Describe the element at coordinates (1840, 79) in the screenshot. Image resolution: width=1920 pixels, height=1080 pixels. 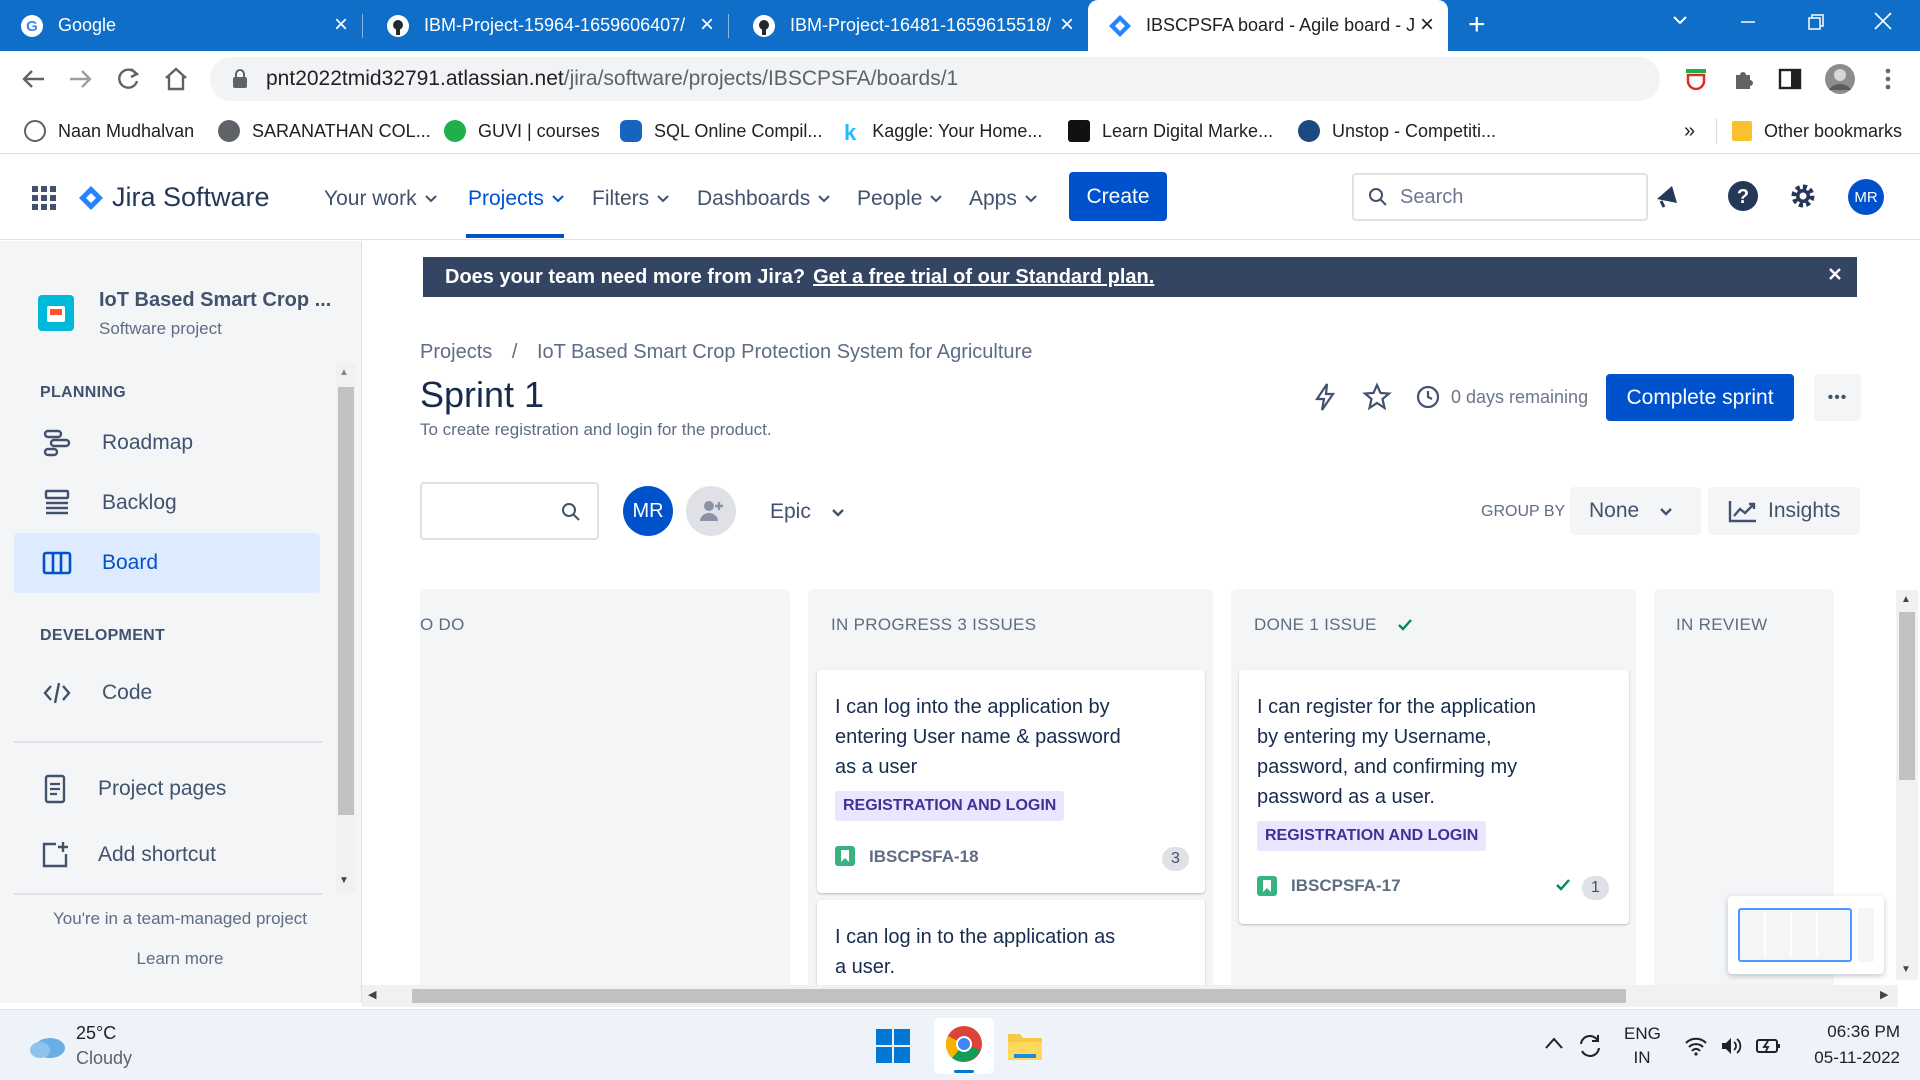
I see `profile-avatar-icon` at that location.